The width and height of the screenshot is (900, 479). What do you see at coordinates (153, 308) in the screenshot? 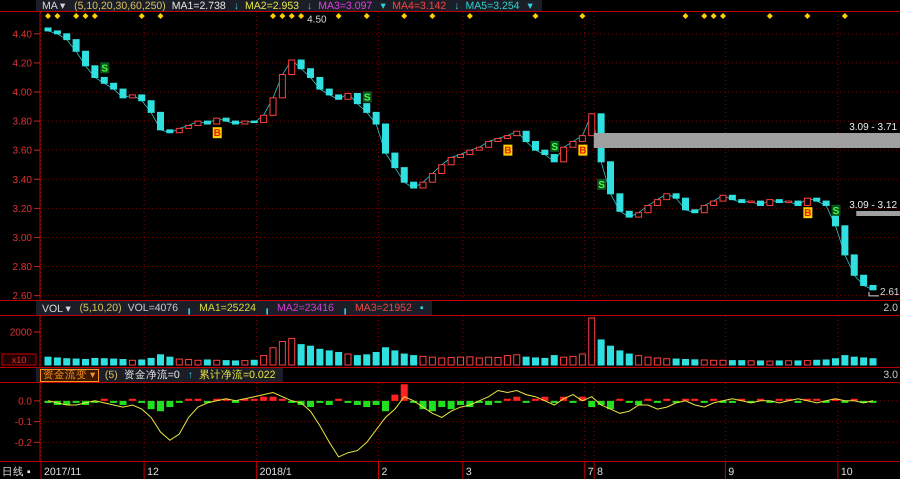
I see `indicator-value: VOL=4076` at bounding box center [153, 308].